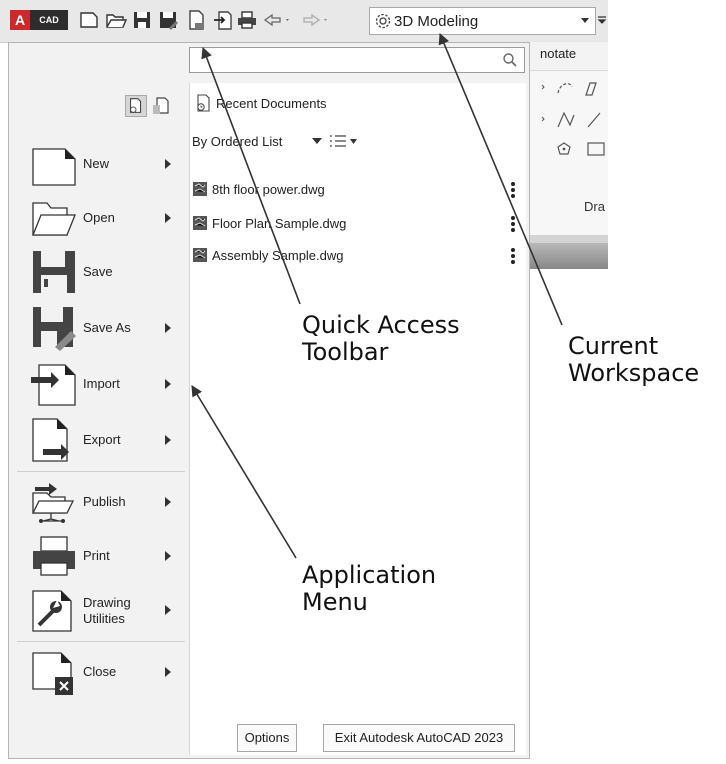 Image resolution: width=726 pixels, height=764 pixels. Describe the element at coordinates (104, 618) in the screenshot. I see `menu-item-label-line2: Utilities` at that location.